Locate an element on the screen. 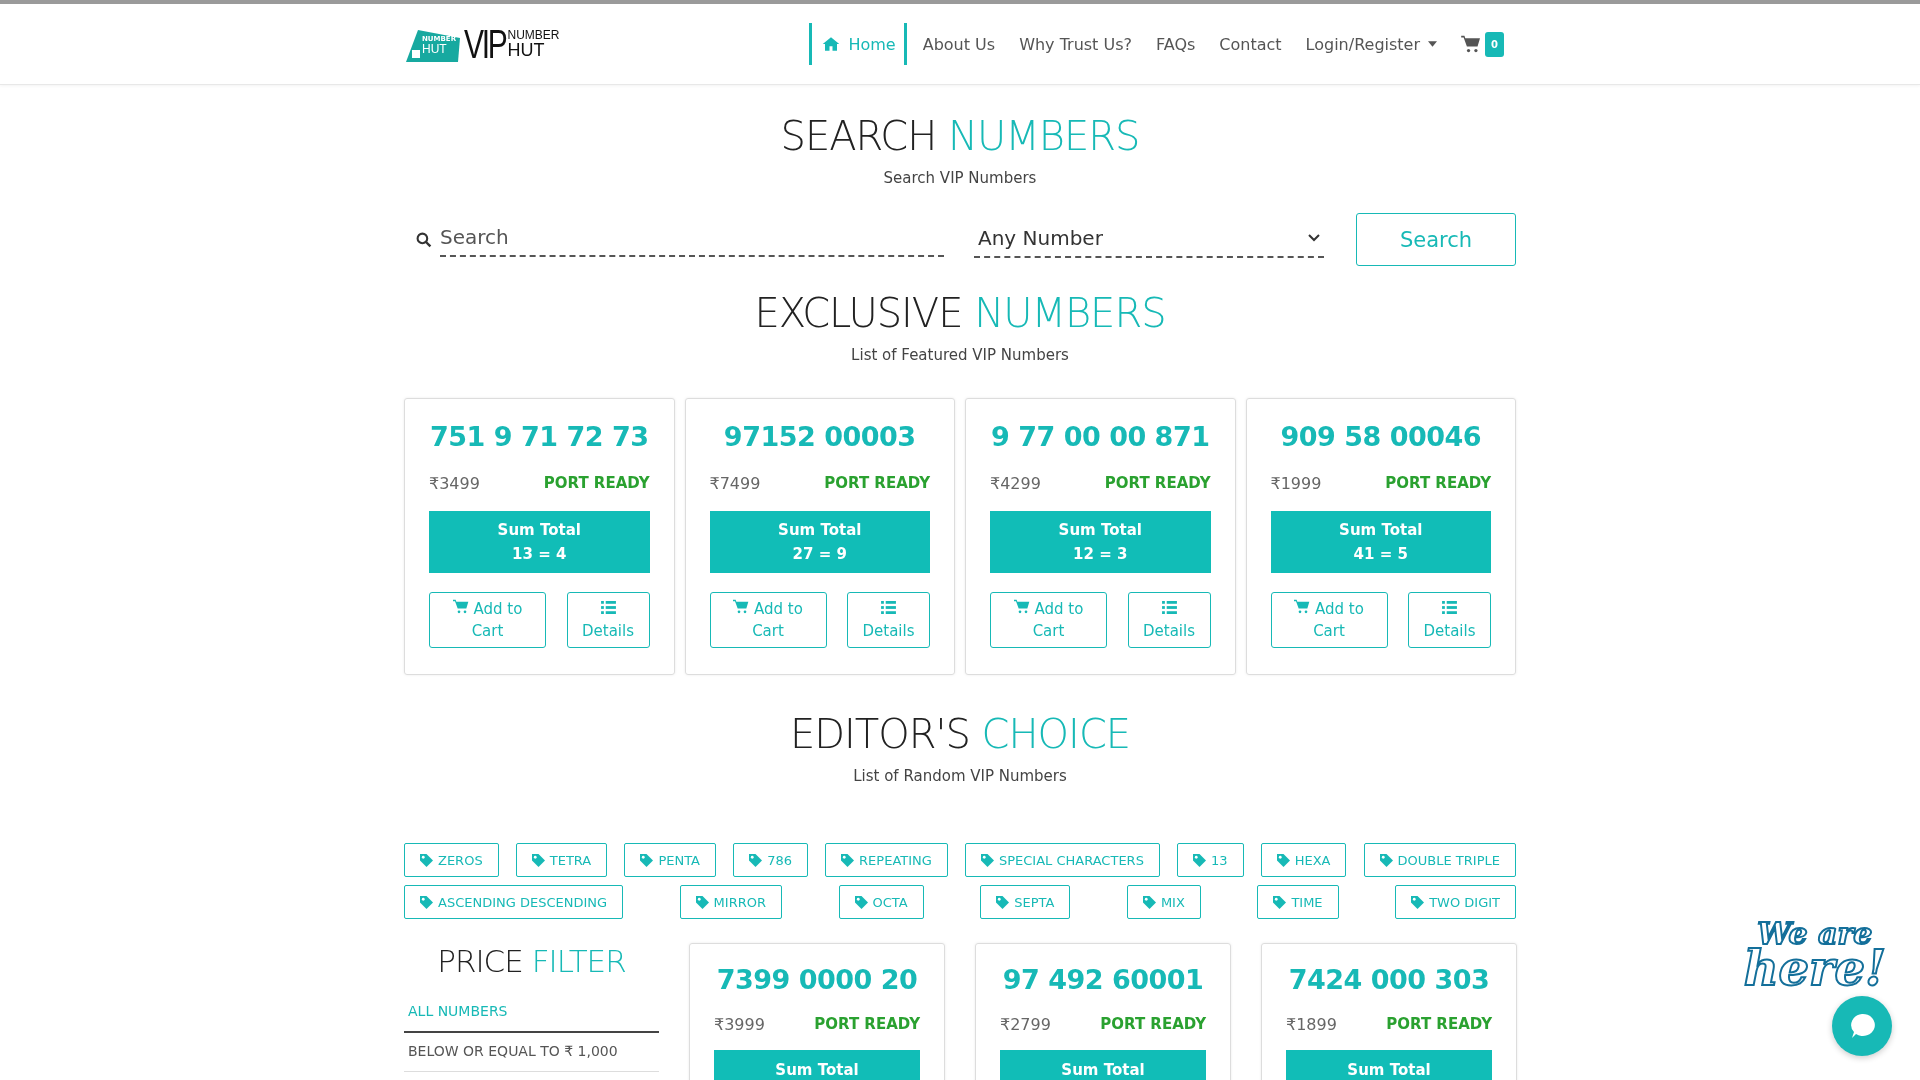 This screenshot has width=1920, height=1080. number-type-select: Any Number is located at coordinates (1149, 239).